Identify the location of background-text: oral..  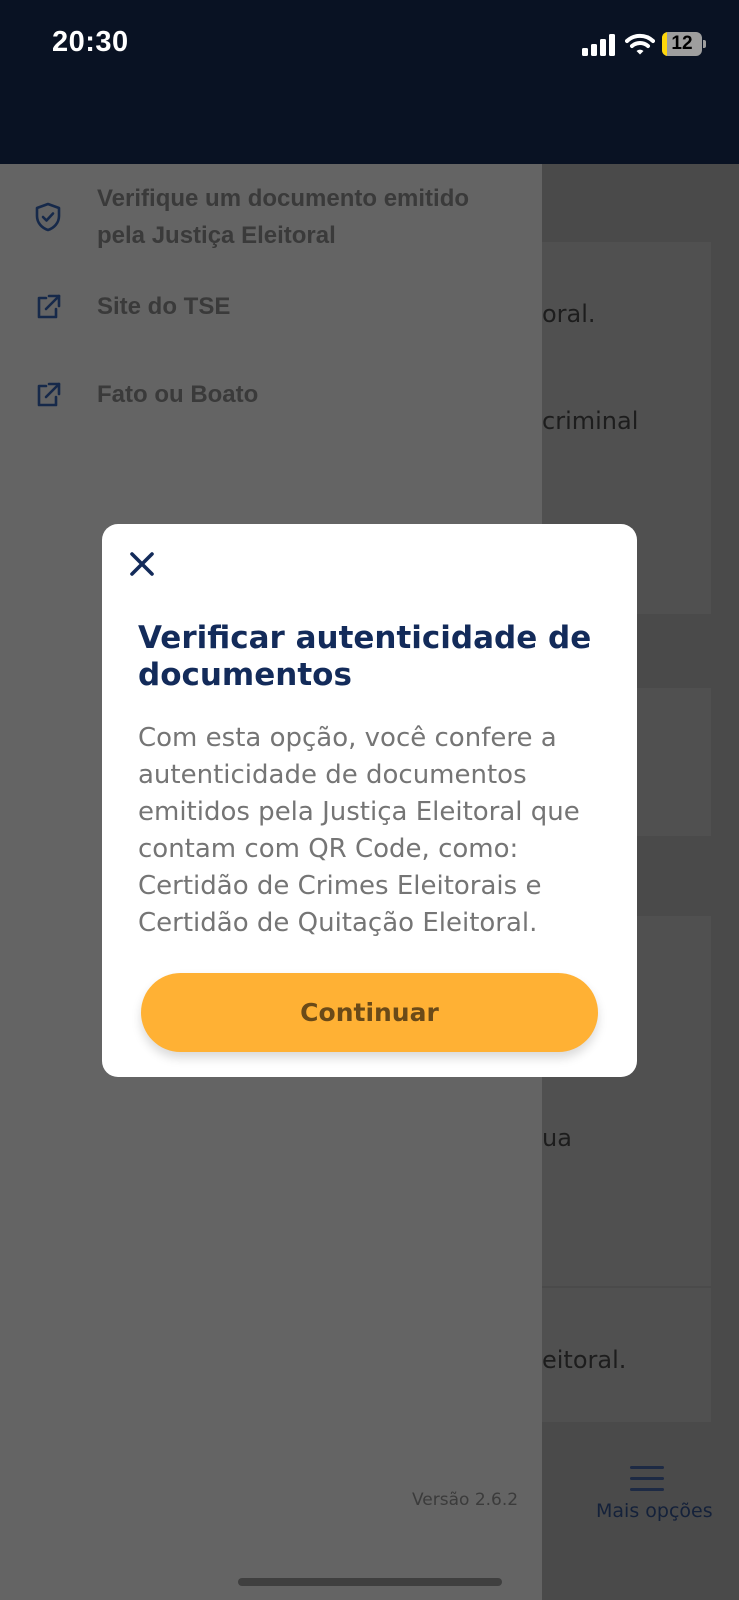
(569, 314).